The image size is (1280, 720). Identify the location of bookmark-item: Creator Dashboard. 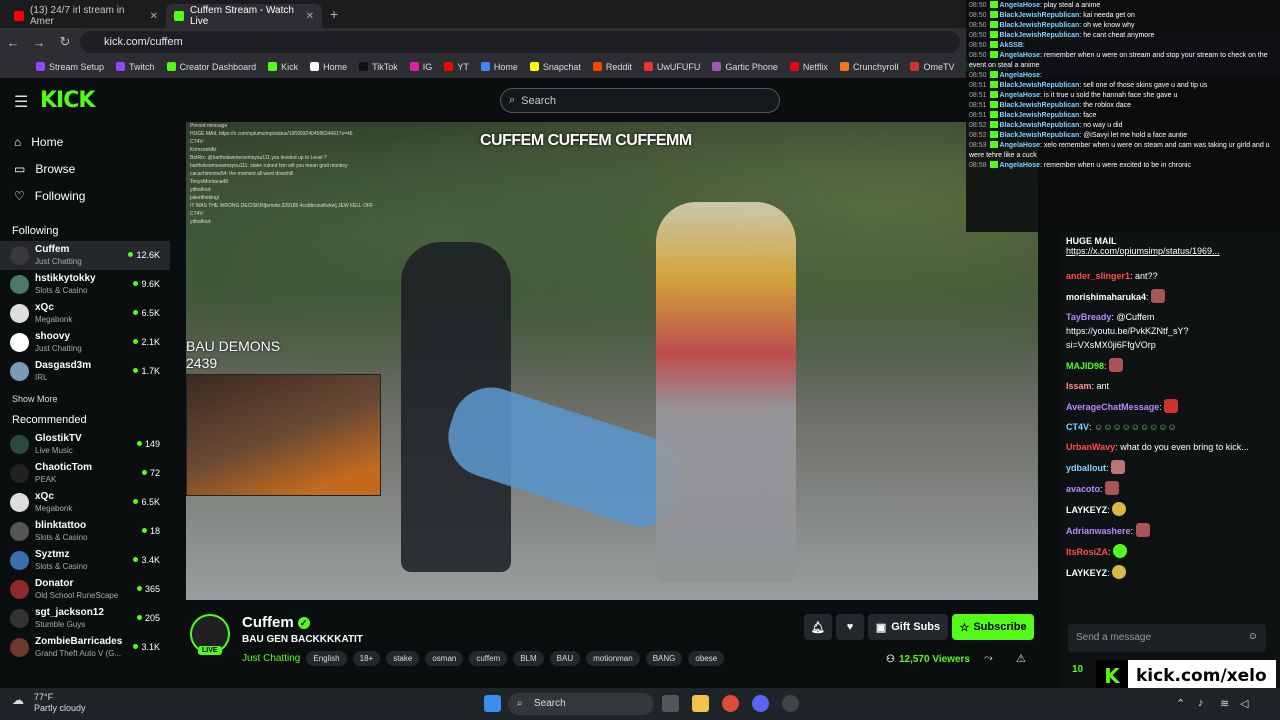
(211, 67).